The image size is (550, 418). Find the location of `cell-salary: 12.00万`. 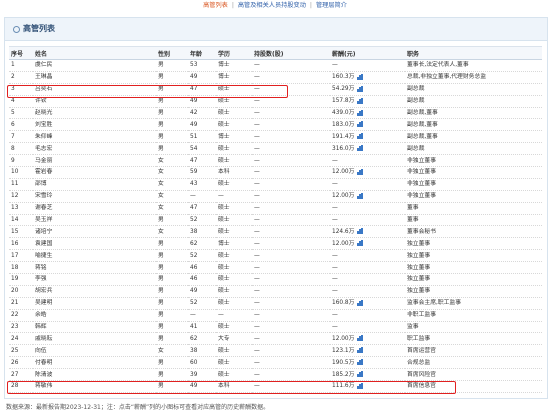

cell-salary: 12.00万 is located at coordinates (367, 172).